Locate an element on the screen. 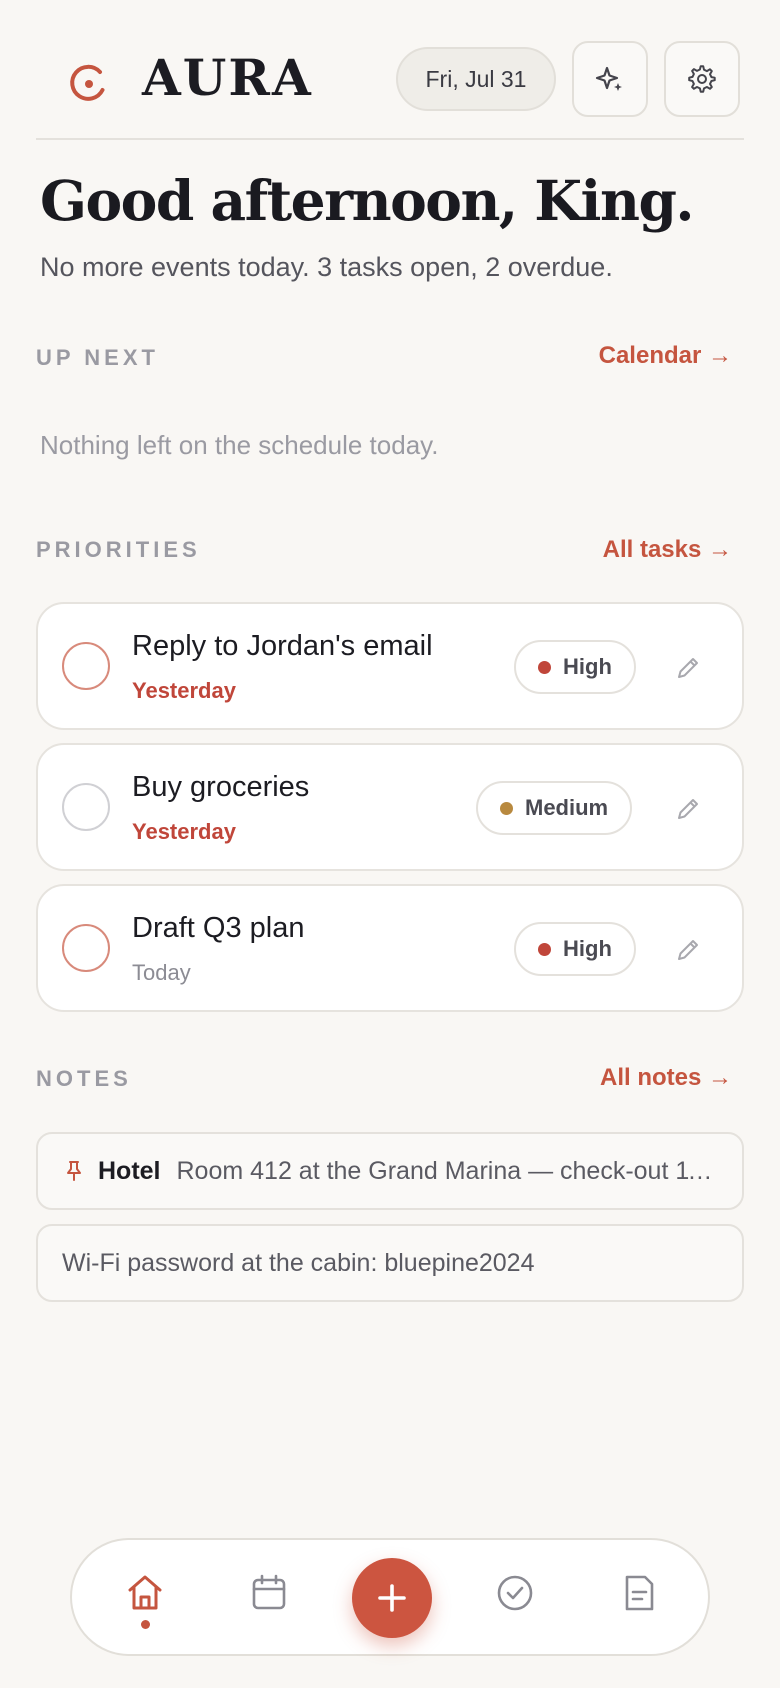 This screenshot has height=1688, width=780. task-title: Reply to Jordan's email is located at coordinates (282, 646).